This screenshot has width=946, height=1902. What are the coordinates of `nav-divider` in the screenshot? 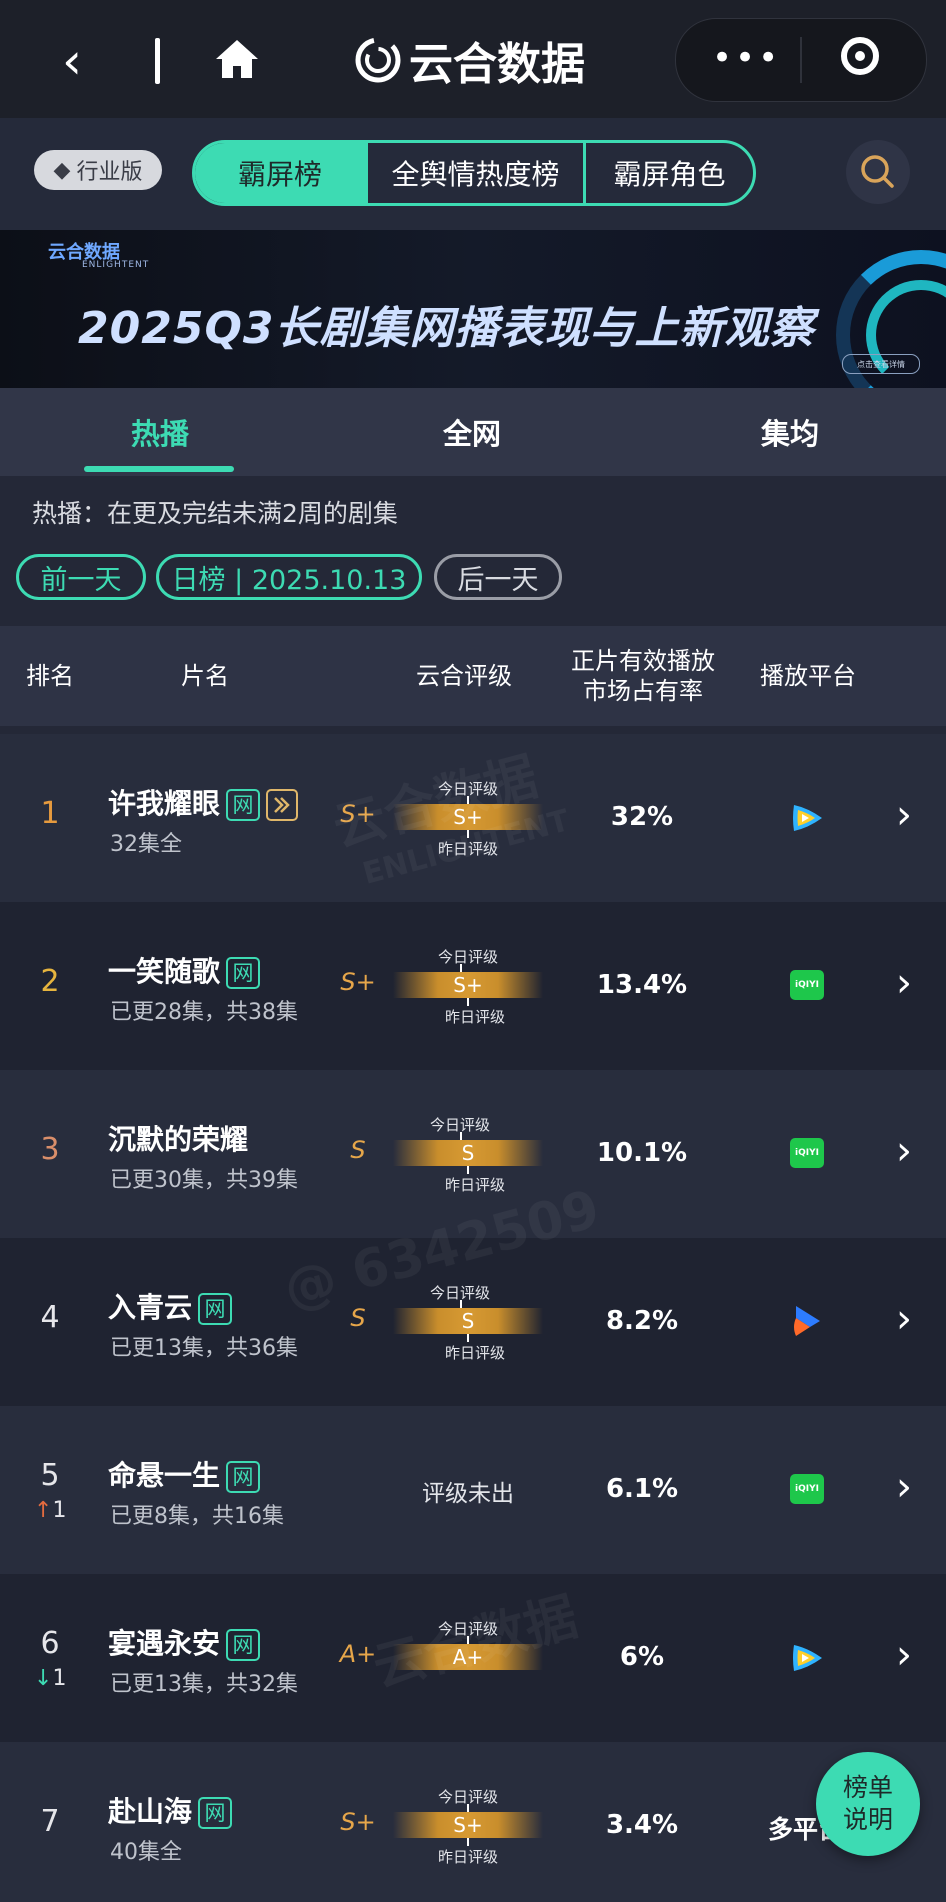 It's located at (157, 61).